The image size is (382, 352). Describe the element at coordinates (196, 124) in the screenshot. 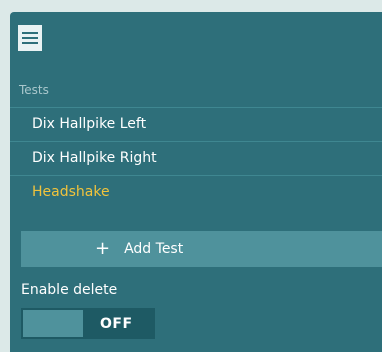

I see `test-item-dix-hallpike-left: Dix Hallpike Left` at that location.